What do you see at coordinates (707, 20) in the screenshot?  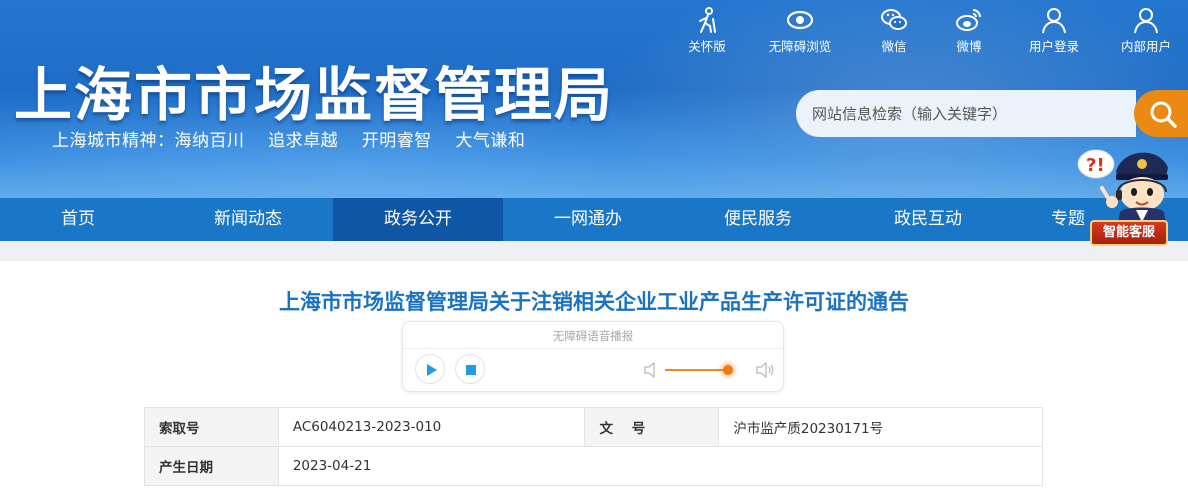 I see `elderly-care-icon` at bounding box center [707, 20].